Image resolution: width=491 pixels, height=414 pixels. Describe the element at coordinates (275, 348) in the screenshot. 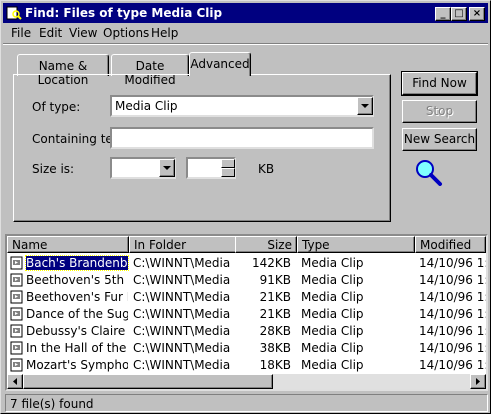

I see `cell-size: 38KB` at that location.